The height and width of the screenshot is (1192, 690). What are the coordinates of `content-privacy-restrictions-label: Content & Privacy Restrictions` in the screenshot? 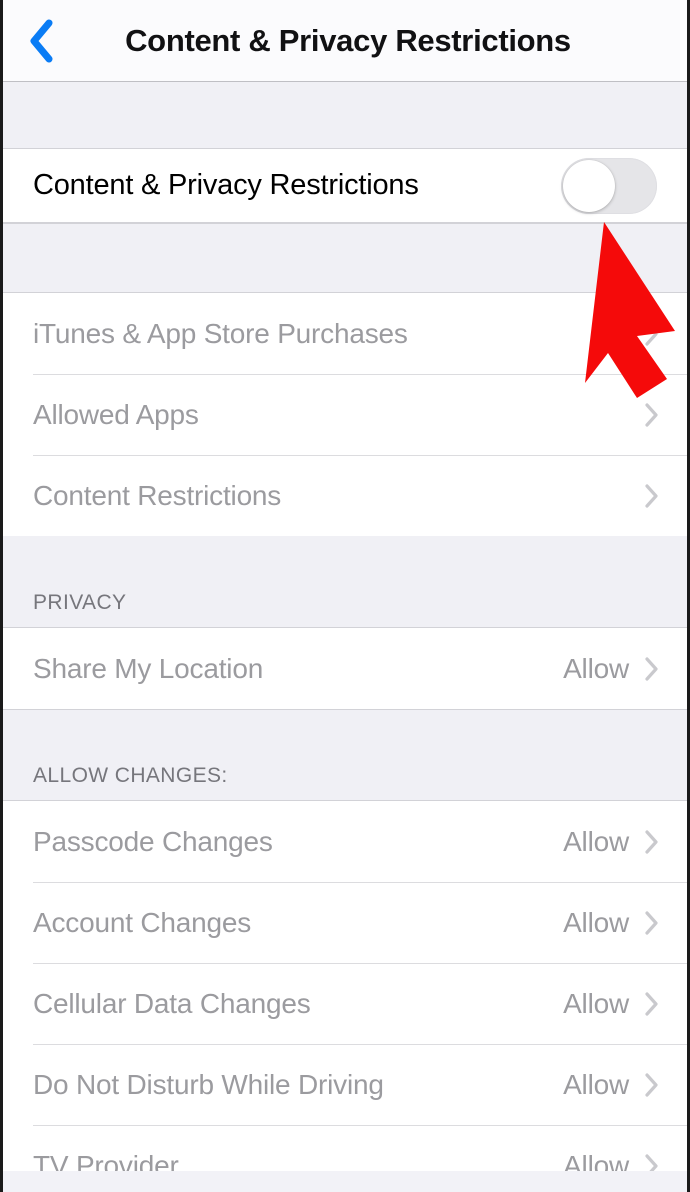 It's located at (226, 185).